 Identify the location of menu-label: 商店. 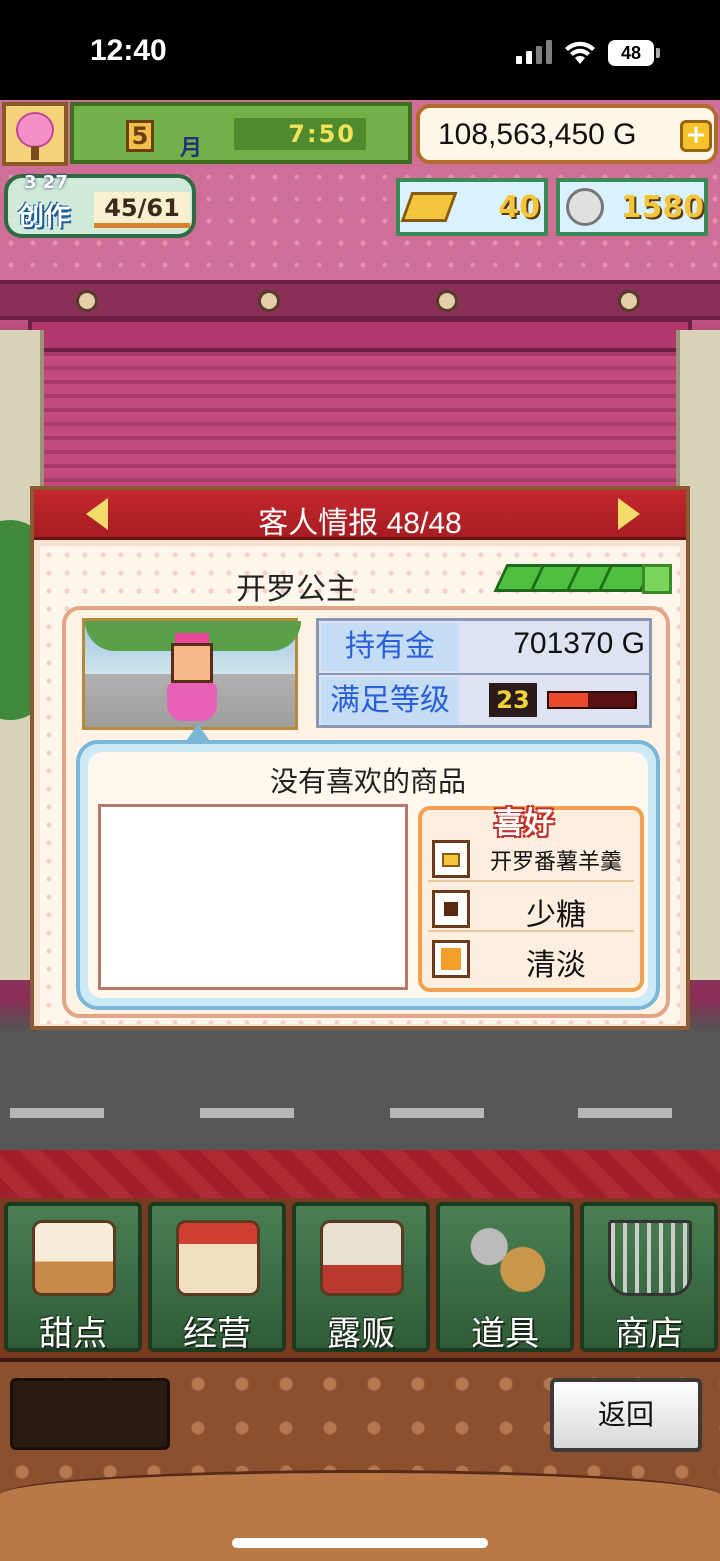
(649, 1334).